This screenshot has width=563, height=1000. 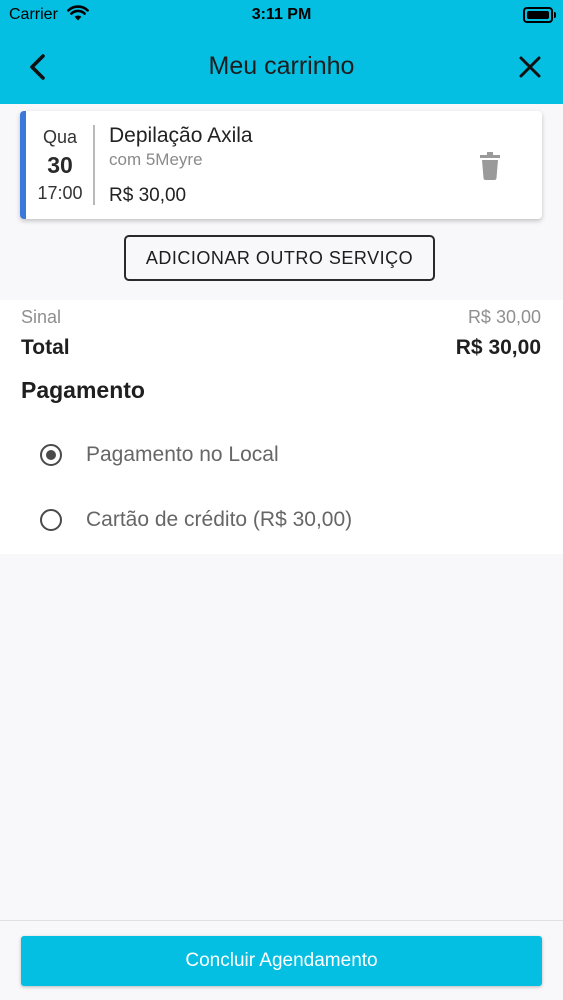 I want to click on payment-option-label: Cartão de crédito (R$ 30,00), so click(x=219, y=519).